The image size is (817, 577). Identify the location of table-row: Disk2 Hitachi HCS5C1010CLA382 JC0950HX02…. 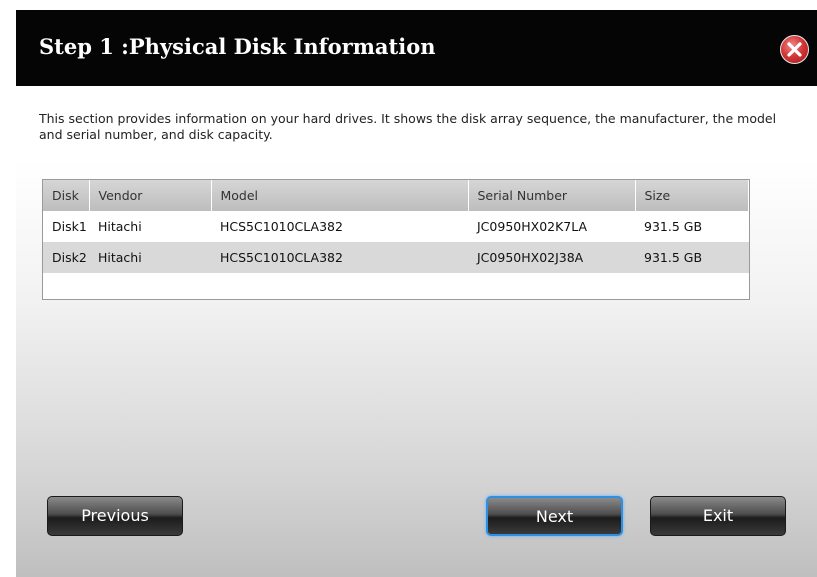
(396, 257).